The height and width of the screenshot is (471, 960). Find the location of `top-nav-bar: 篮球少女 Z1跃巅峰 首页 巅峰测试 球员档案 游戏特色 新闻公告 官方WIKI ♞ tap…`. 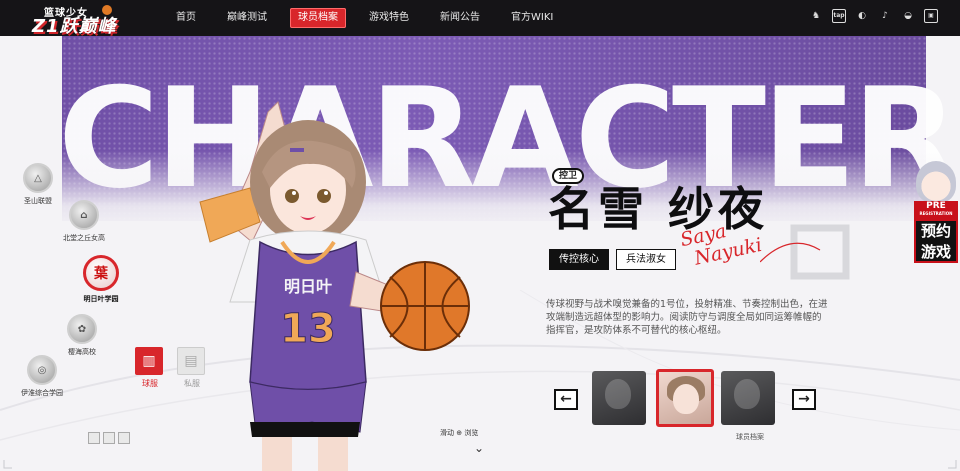

top-nav-bar: 篮球少女 Z1跃巅峰 首页 巅峰测试 球员档案 游戏特色 新闻公告 官方WIKI ♞ tap… is located at coordinates (480, 18).